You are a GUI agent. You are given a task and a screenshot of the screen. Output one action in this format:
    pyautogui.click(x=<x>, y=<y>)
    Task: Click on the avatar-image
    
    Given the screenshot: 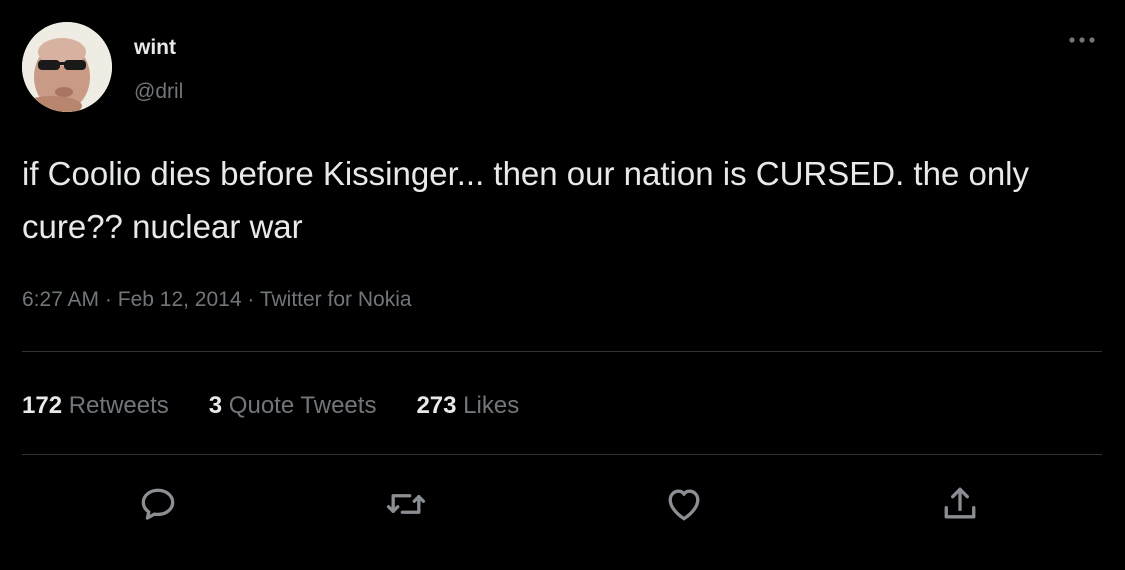 What is the action you would take?
    pyautogui.click(x=67, y=67)
    